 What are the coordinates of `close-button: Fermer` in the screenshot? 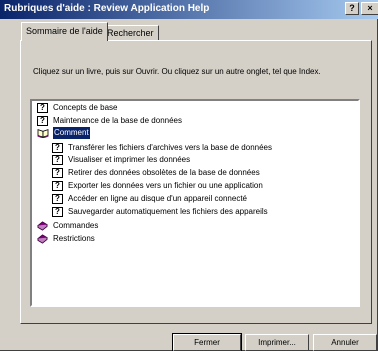 It's located at (207, 342).